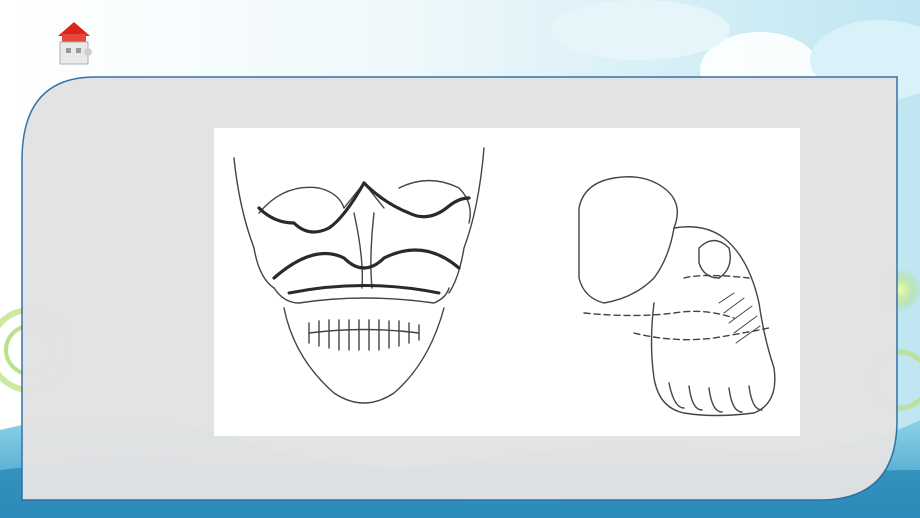 The height and width of the screenshot is (518, 920). Describe the element at coordinates (677, 296) in the screenshot. I see `skull-lateral-view` at that location.